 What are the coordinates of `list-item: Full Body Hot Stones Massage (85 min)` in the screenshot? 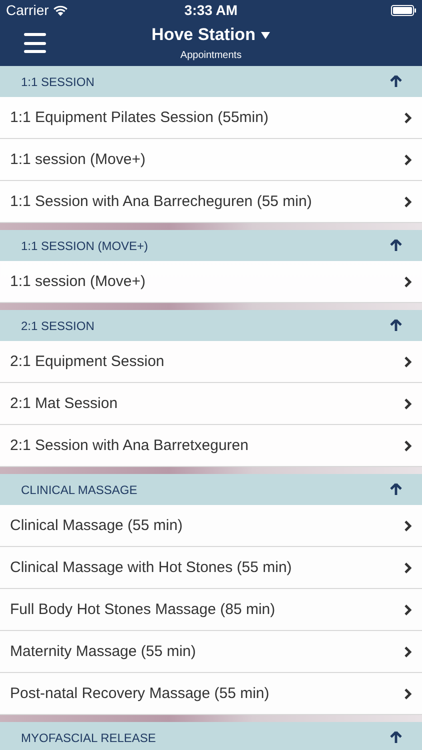 It's located at (211, 610).